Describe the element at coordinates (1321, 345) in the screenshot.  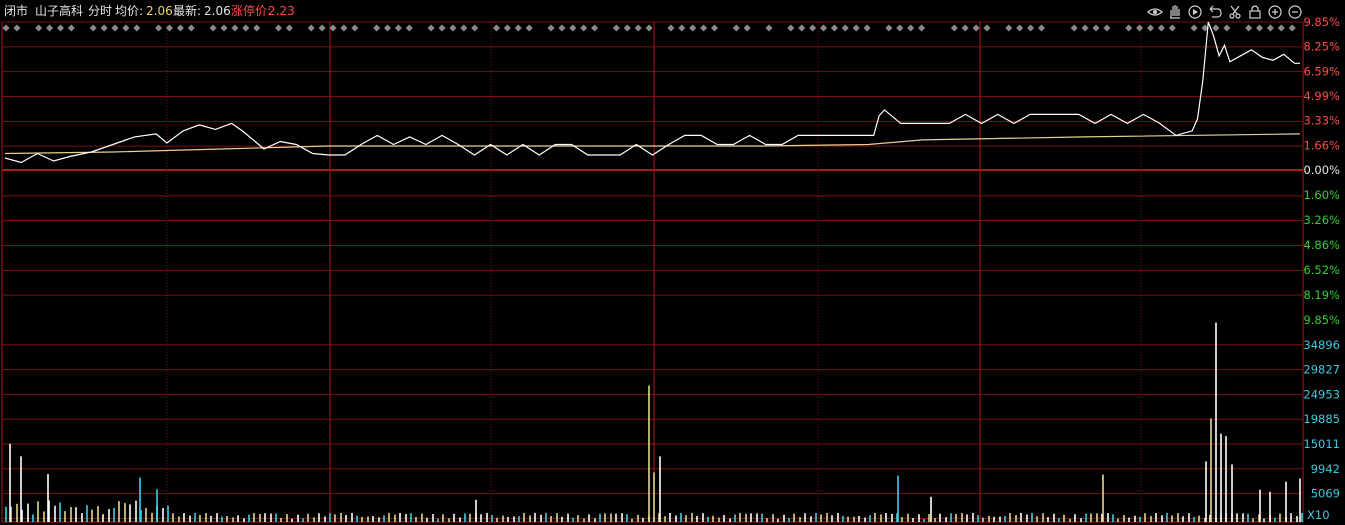
I see `volume-tick-label: 34896` at that location.